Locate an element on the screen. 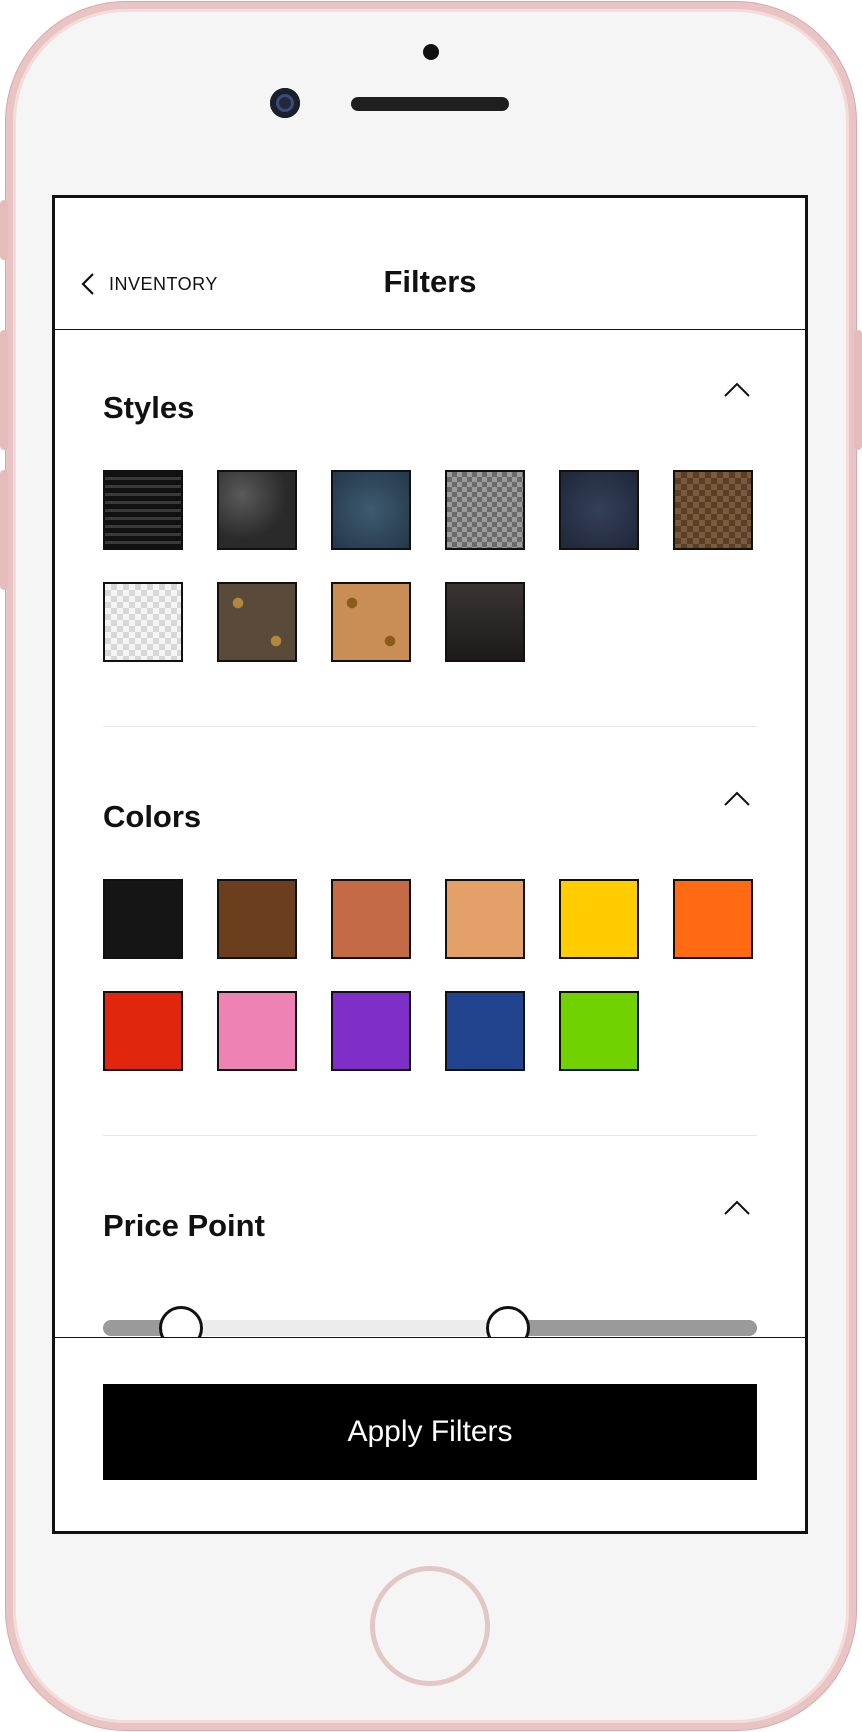  price-title: Price Point is located at coordinates (184, 1225).